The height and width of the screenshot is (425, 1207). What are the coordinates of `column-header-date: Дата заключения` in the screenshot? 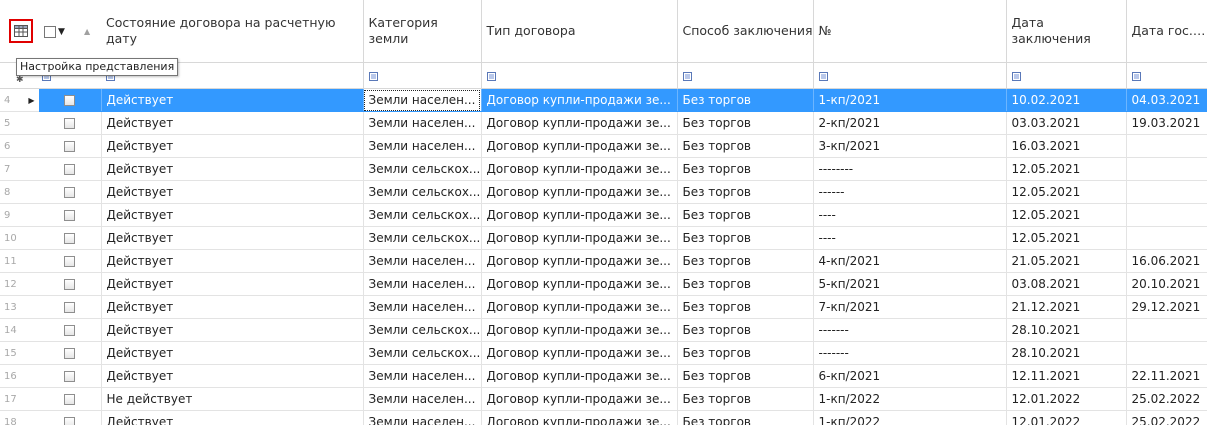 It's located at (1066, 31).